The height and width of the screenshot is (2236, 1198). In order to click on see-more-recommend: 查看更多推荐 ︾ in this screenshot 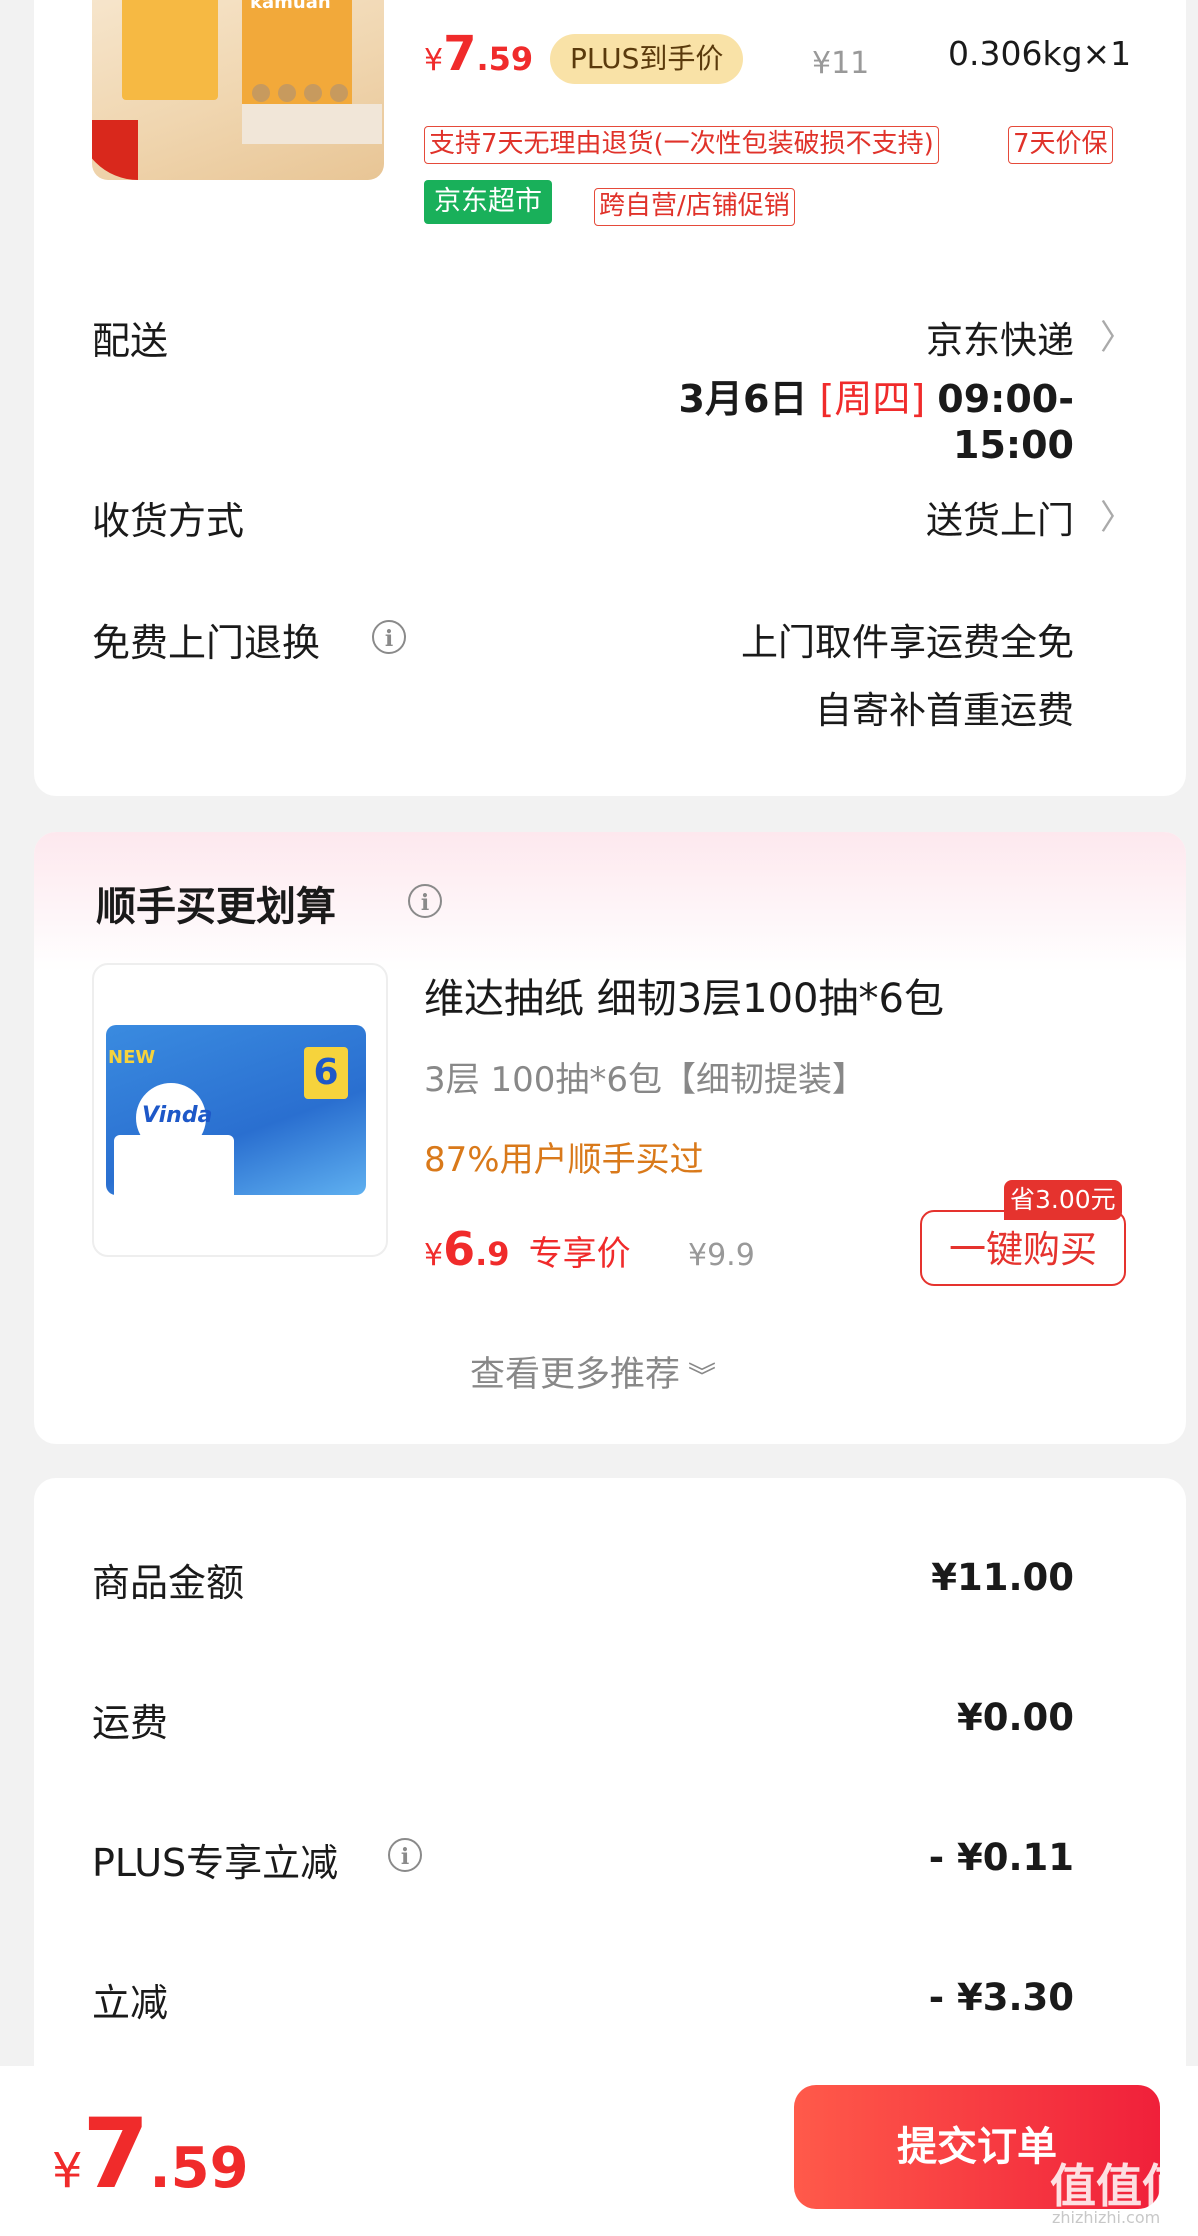, I will do `click(593, 1371)`.